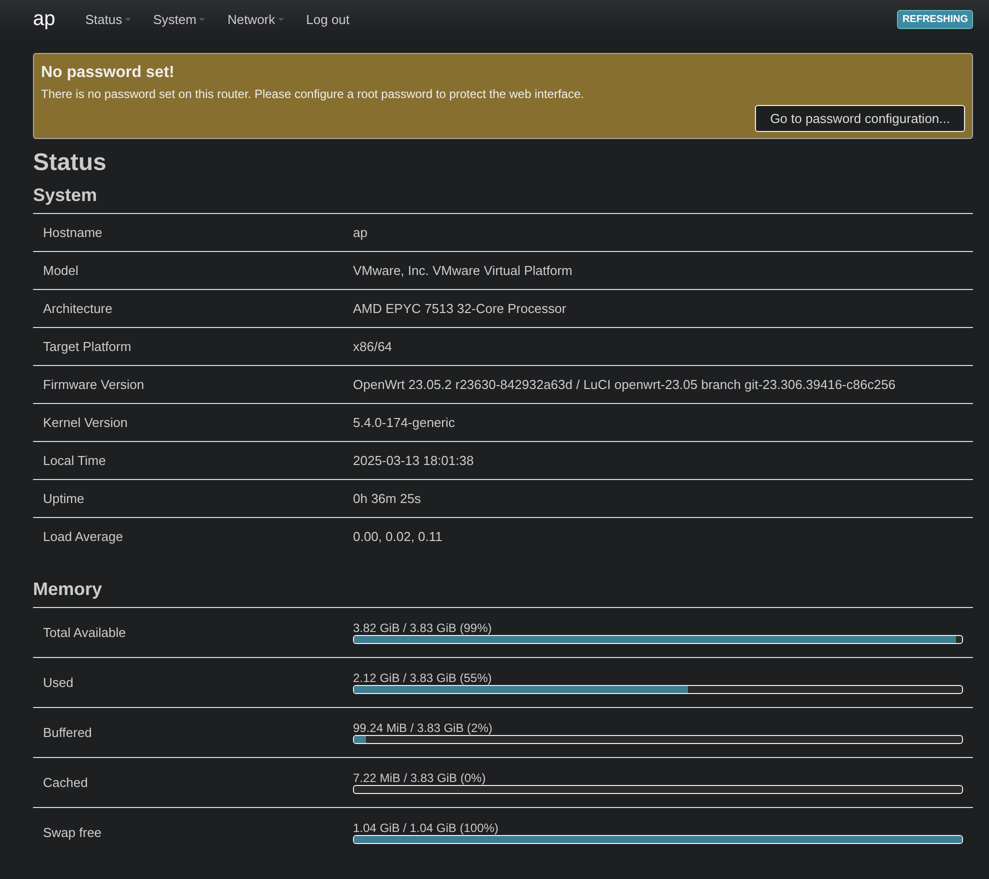 Image resolution: width=989 pixels, height=879 pixels. What do you see at coordinates (413, 460) in the screenshot?
I see `field-value: 2025-03-13 18:01:38` at bounding box center [413, 460].